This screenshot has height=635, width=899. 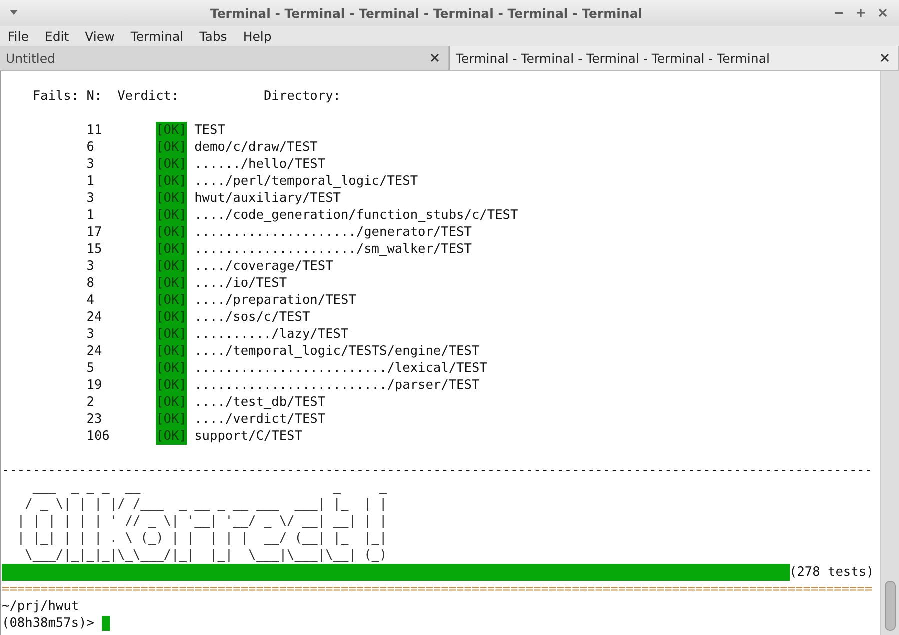 What do you see at coordinates (214, 36) in the screenshot?
I see `menu-item: Tabs` at bounding box center [214, 36].